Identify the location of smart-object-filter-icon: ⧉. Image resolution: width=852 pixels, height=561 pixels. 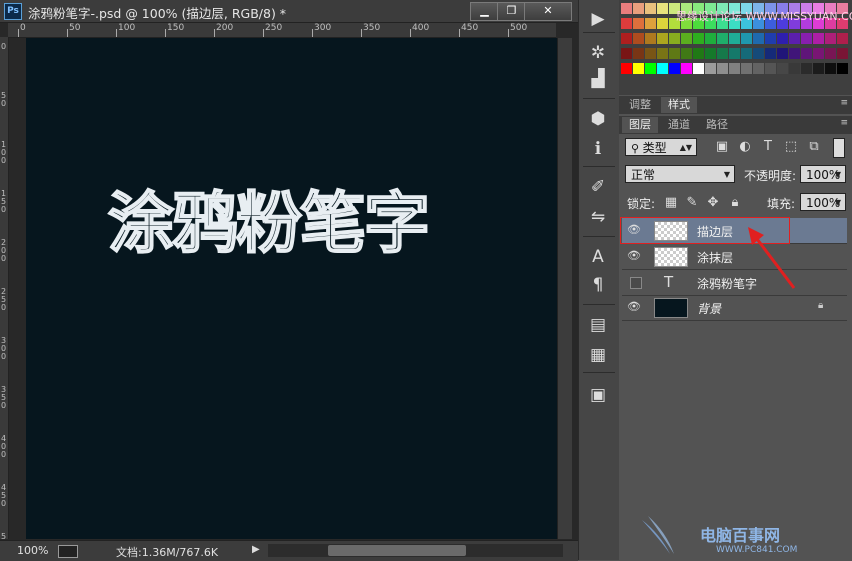
(814, 147).